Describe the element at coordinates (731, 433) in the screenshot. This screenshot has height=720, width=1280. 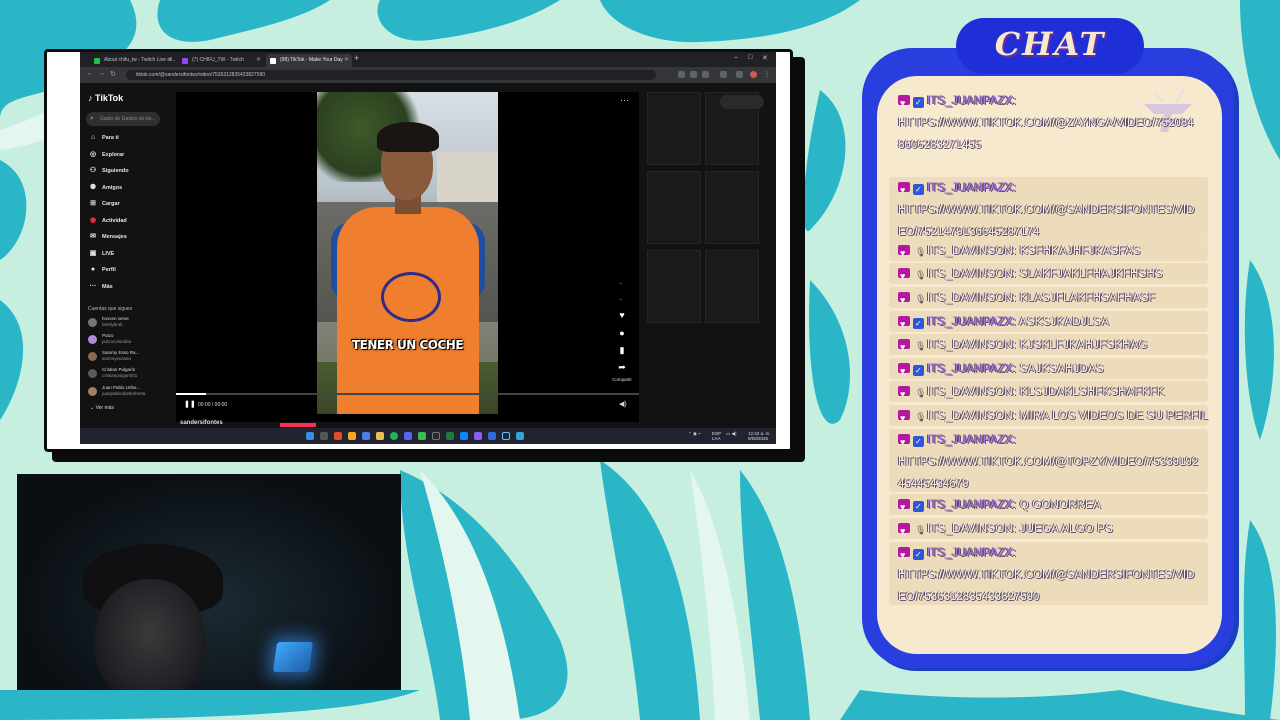
I see `network-icons: ▭ ◀)` at that location.